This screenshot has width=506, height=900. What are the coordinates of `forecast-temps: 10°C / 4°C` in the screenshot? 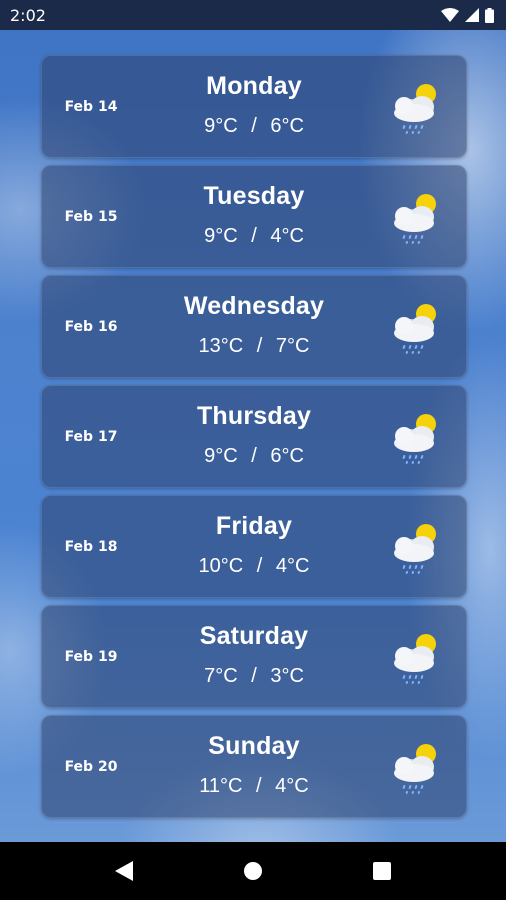 It's located at (254, 566).